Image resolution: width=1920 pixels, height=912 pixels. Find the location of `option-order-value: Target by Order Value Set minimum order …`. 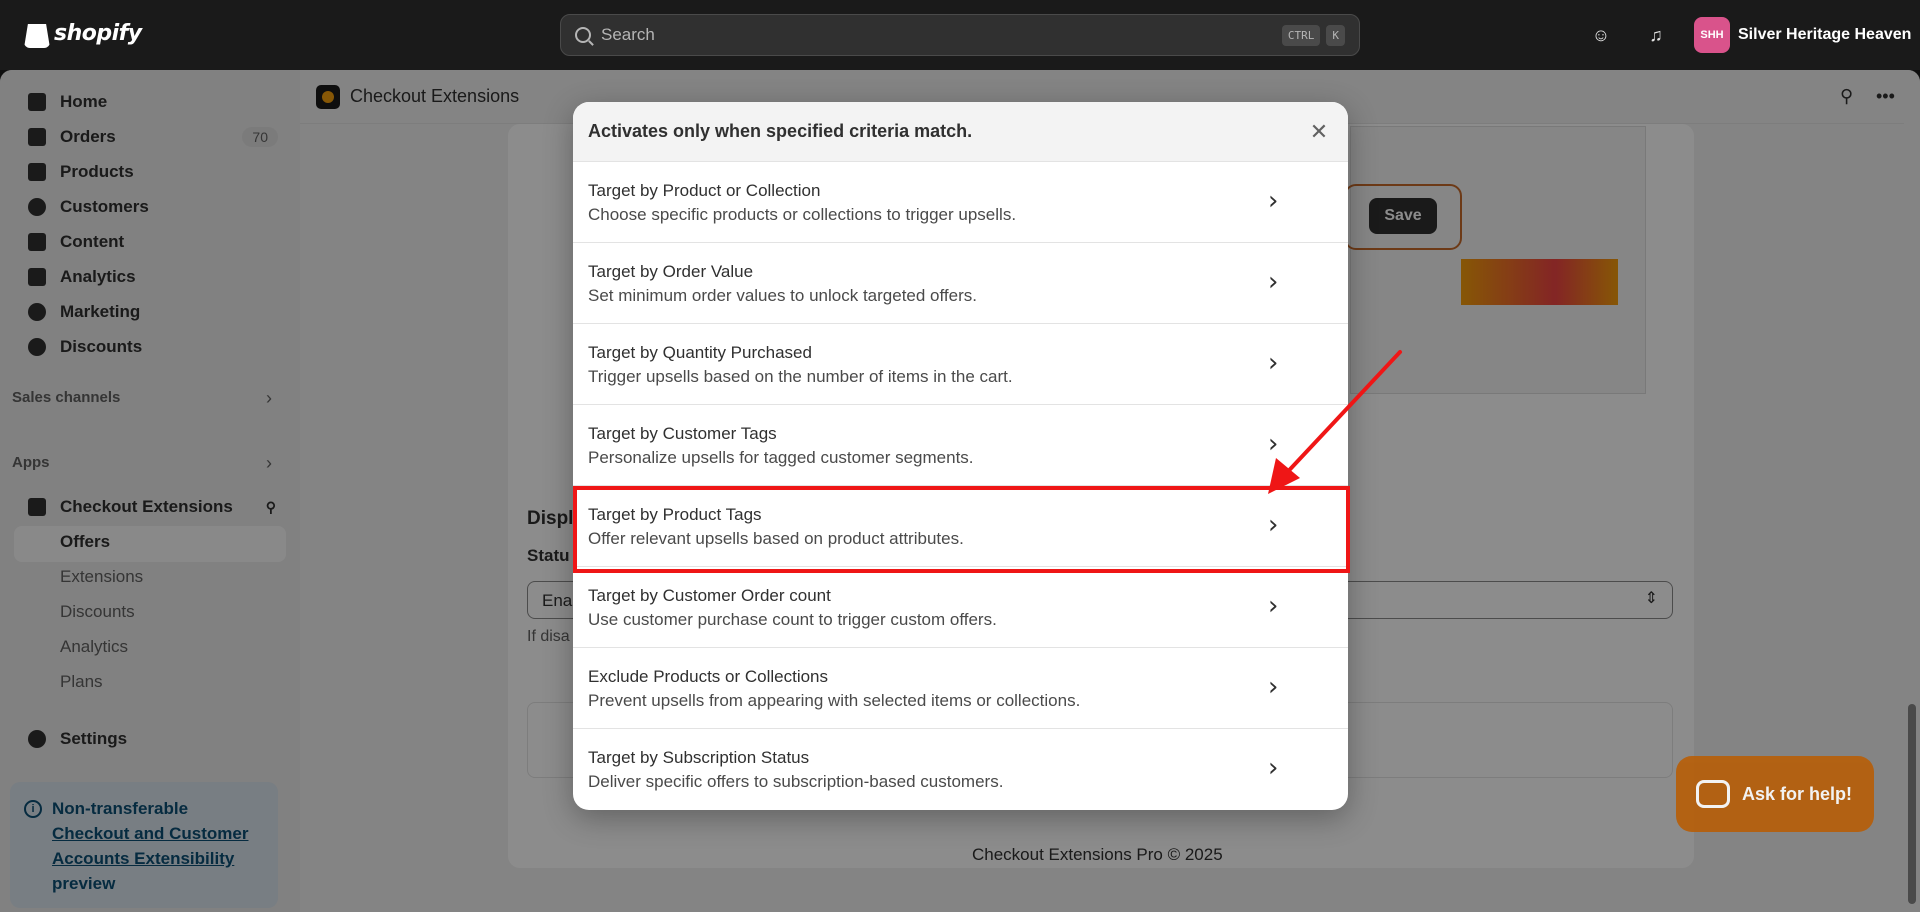

option-order-value: Target by Order Value Set minimum order … is located at coordinates (960, 283).